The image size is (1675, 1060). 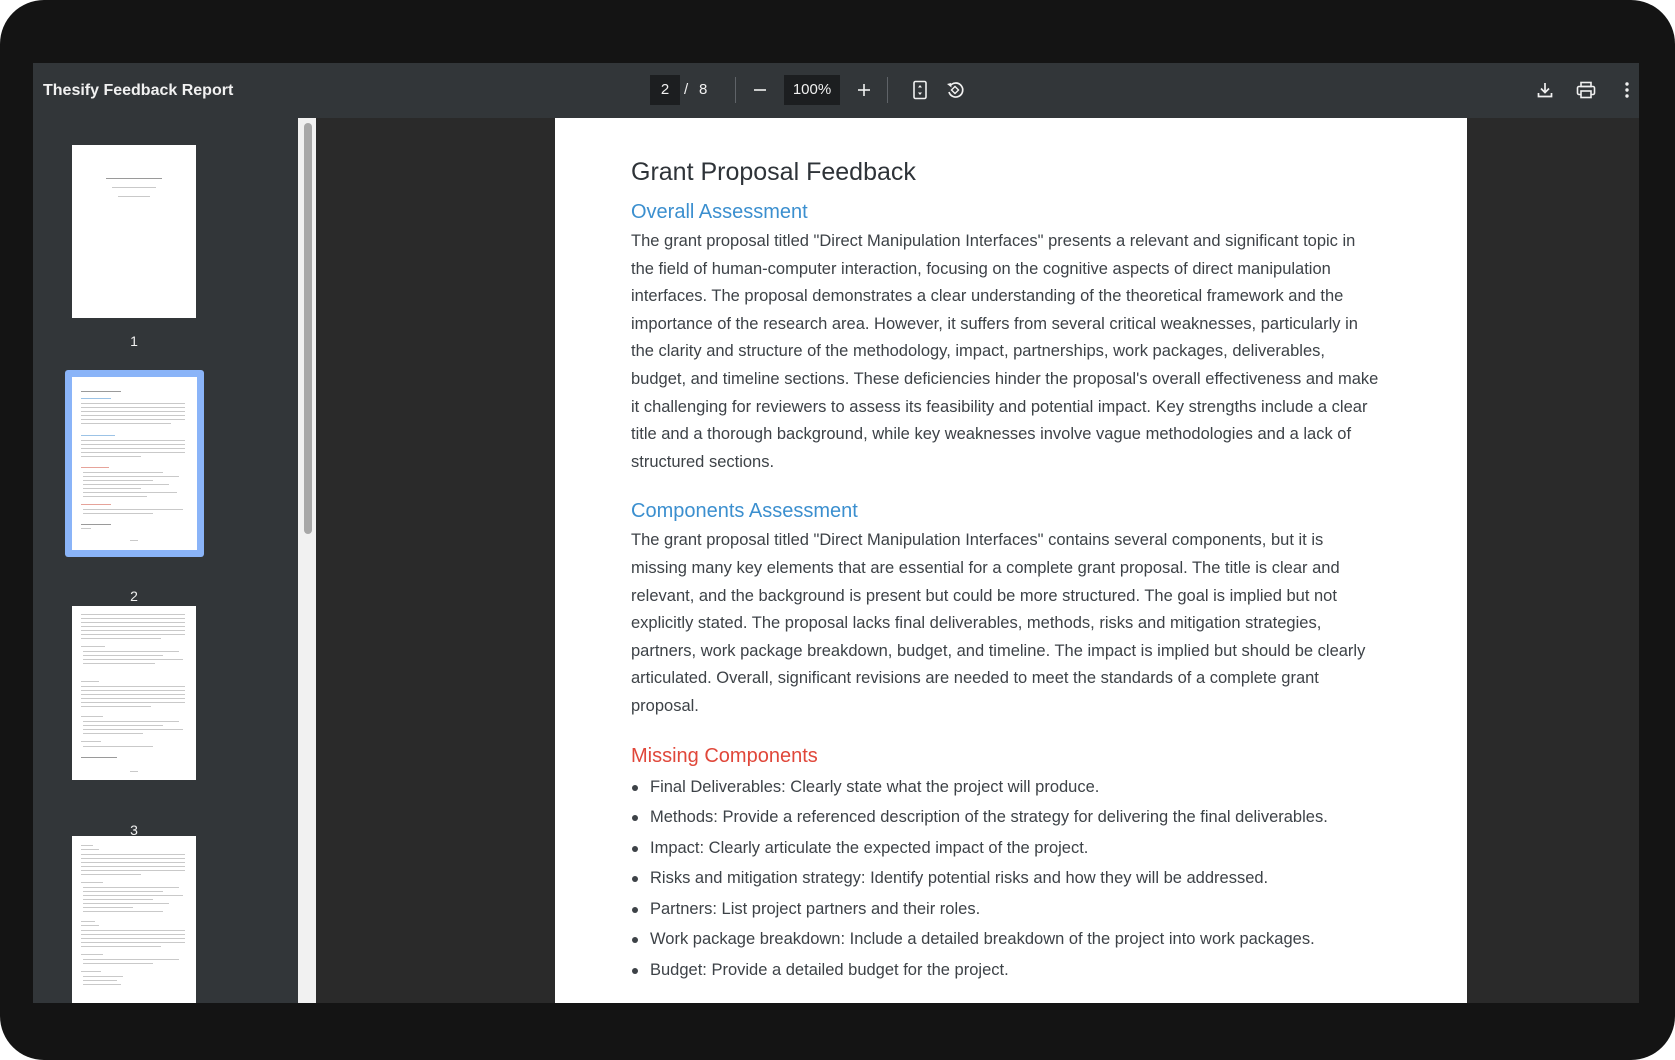 I want to click on section-heading-missing: Missing Components, so click(x=724, y=755).